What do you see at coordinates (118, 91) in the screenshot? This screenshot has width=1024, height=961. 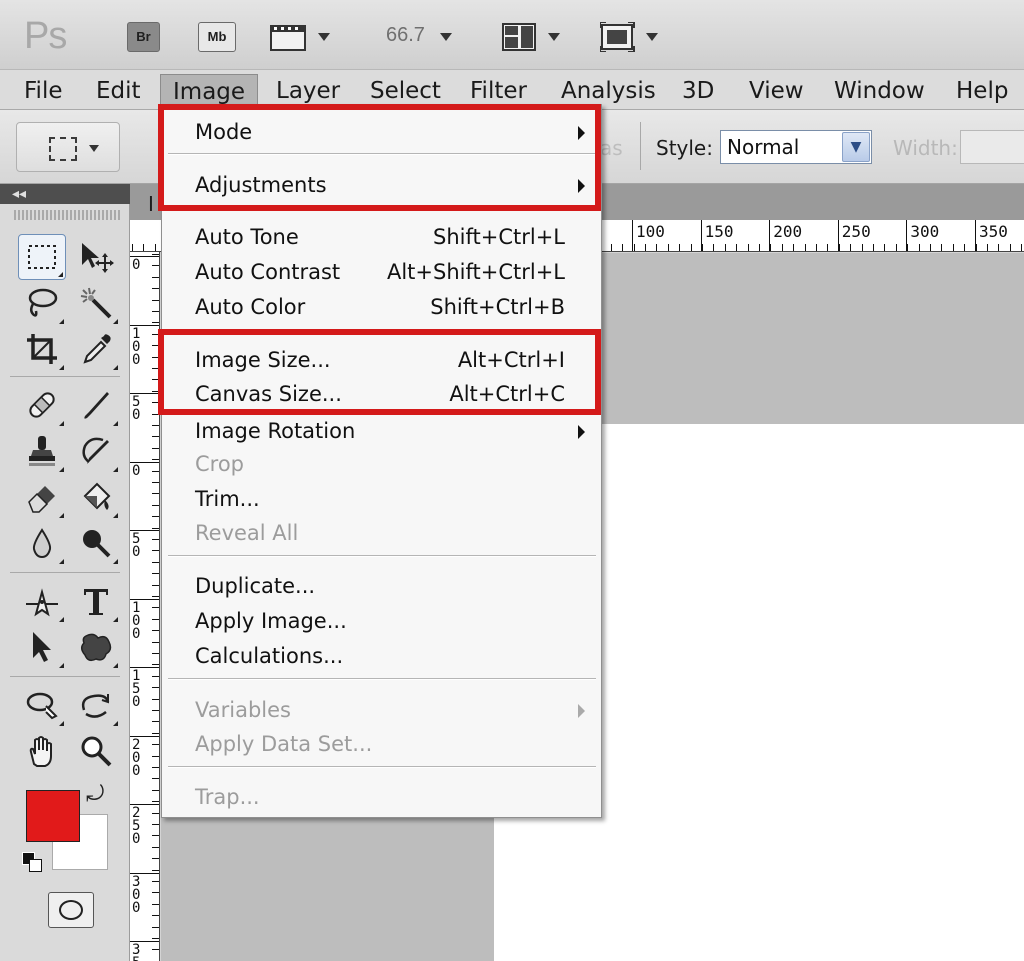 I see `menu-edit: Edit` at bounding box center [118, 91].